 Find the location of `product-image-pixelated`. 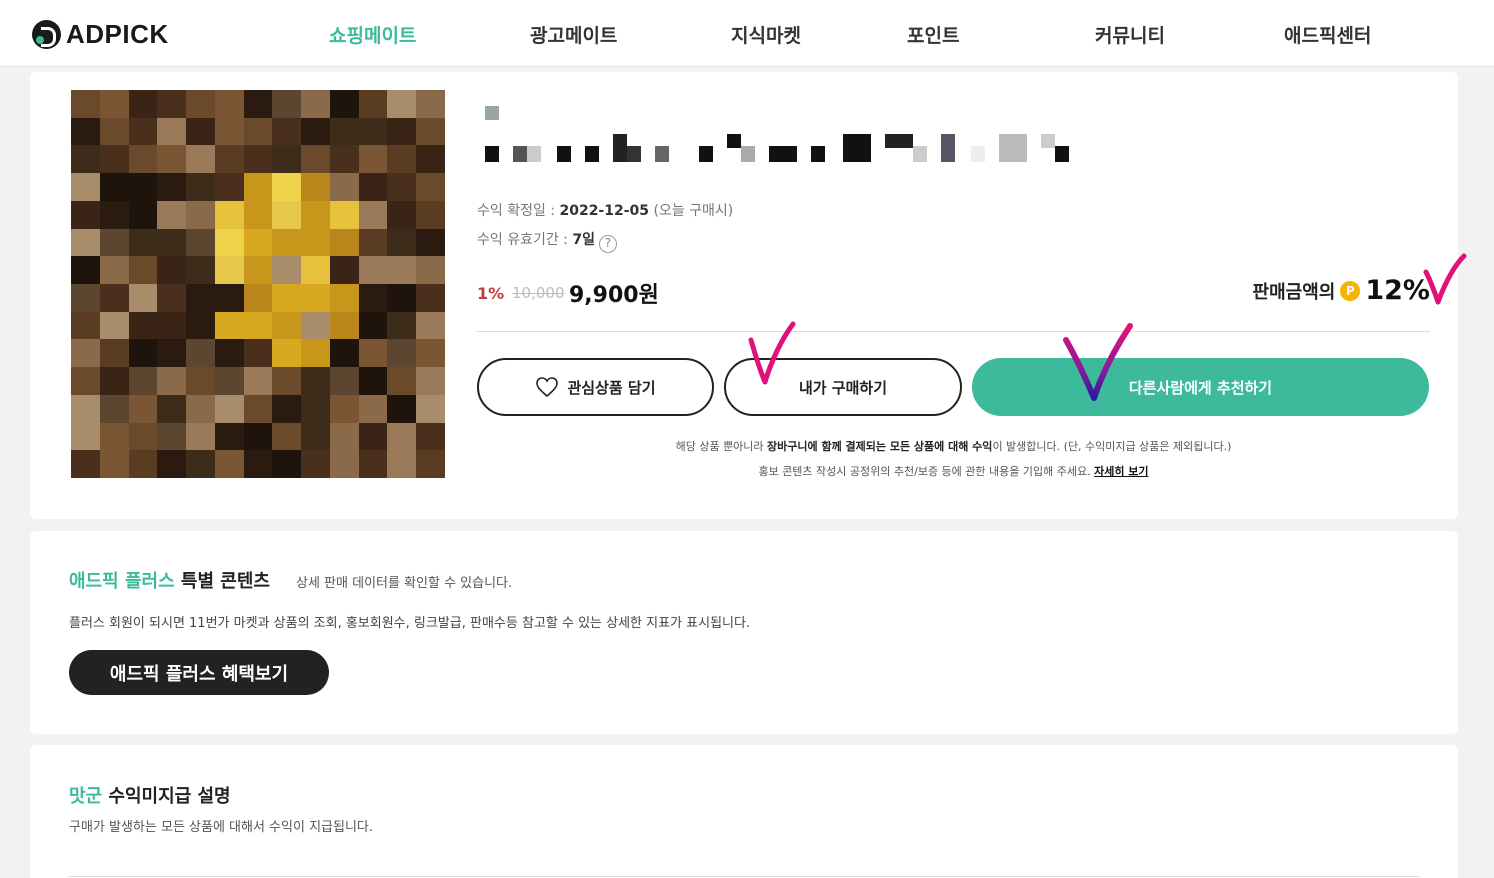

product-image-pixelated is located at coordinates (258, 284).